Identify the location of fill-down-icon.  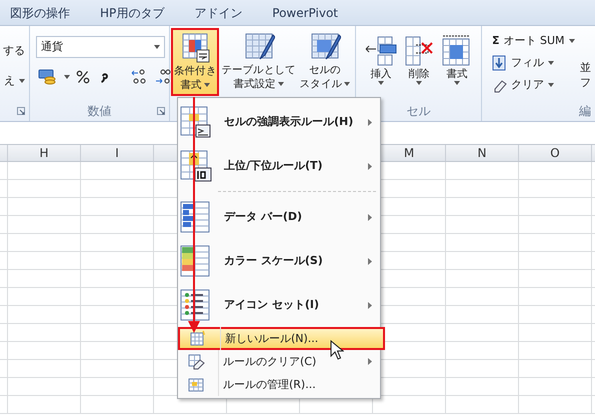
(499, 63).